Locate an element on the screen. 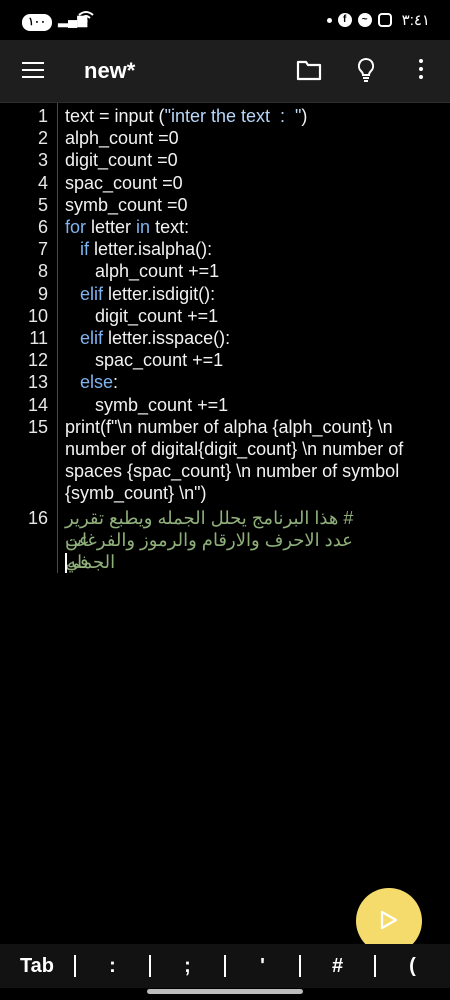 The height and width of the screenshot is (1000, 450). code-text: digit_count =0 is located at coordinates (255, 160).